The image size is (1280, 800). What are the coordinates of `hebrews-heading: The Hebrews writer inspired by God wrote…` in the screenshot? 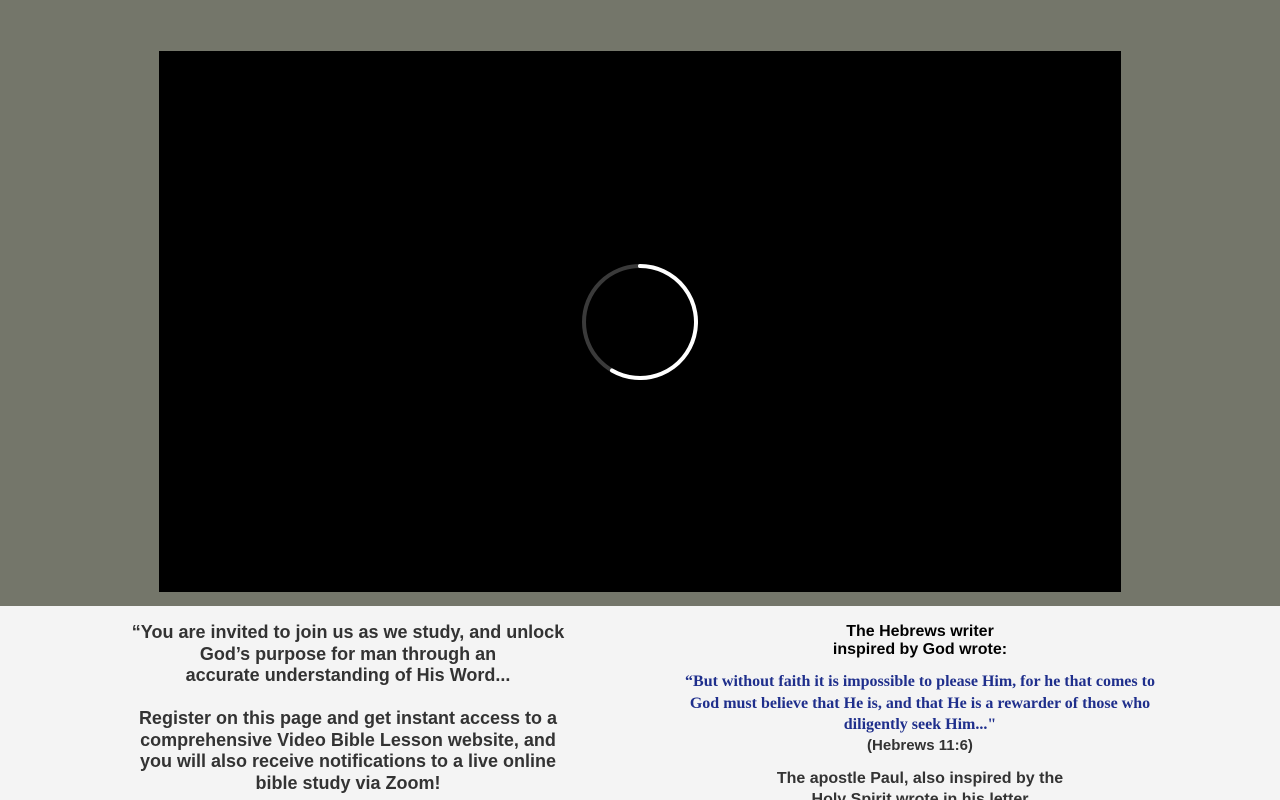 It's located at (920, 641).